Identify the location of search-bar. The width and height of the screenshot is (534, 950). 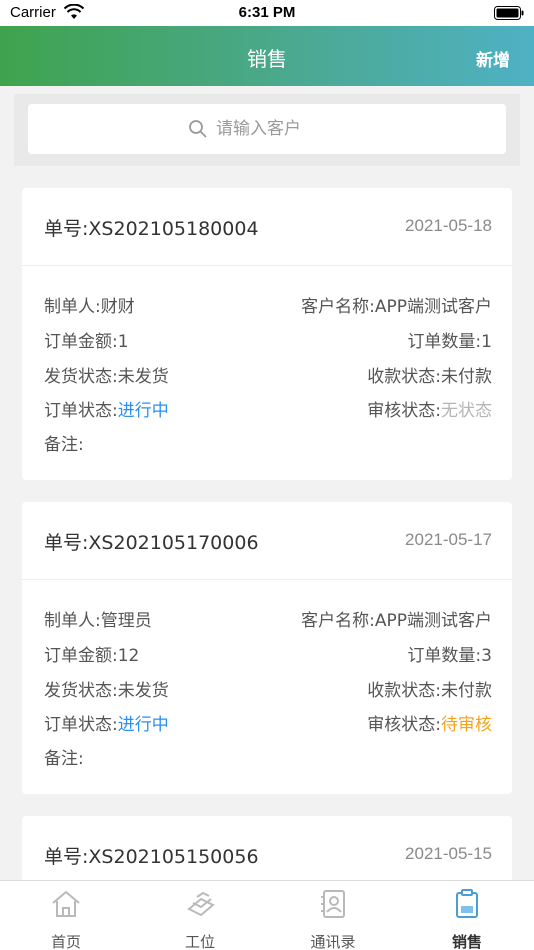
(267, 130).